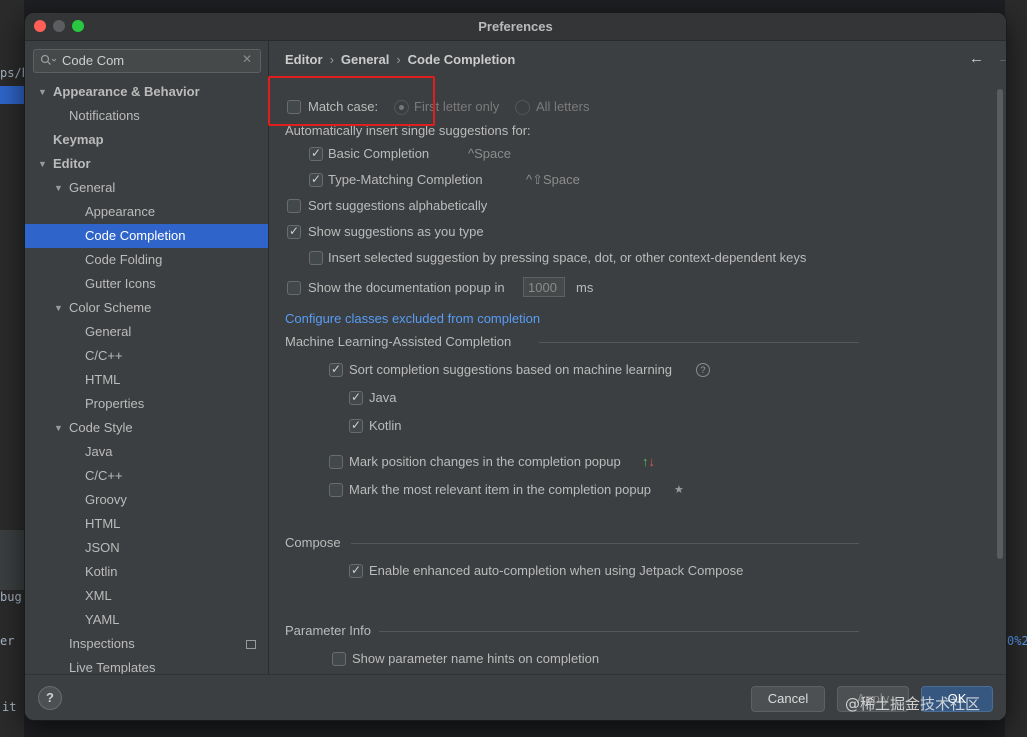 This screenshot has height=737, width=1027. I want to click on kotlin-row: Kotlin, so click(409, 425).